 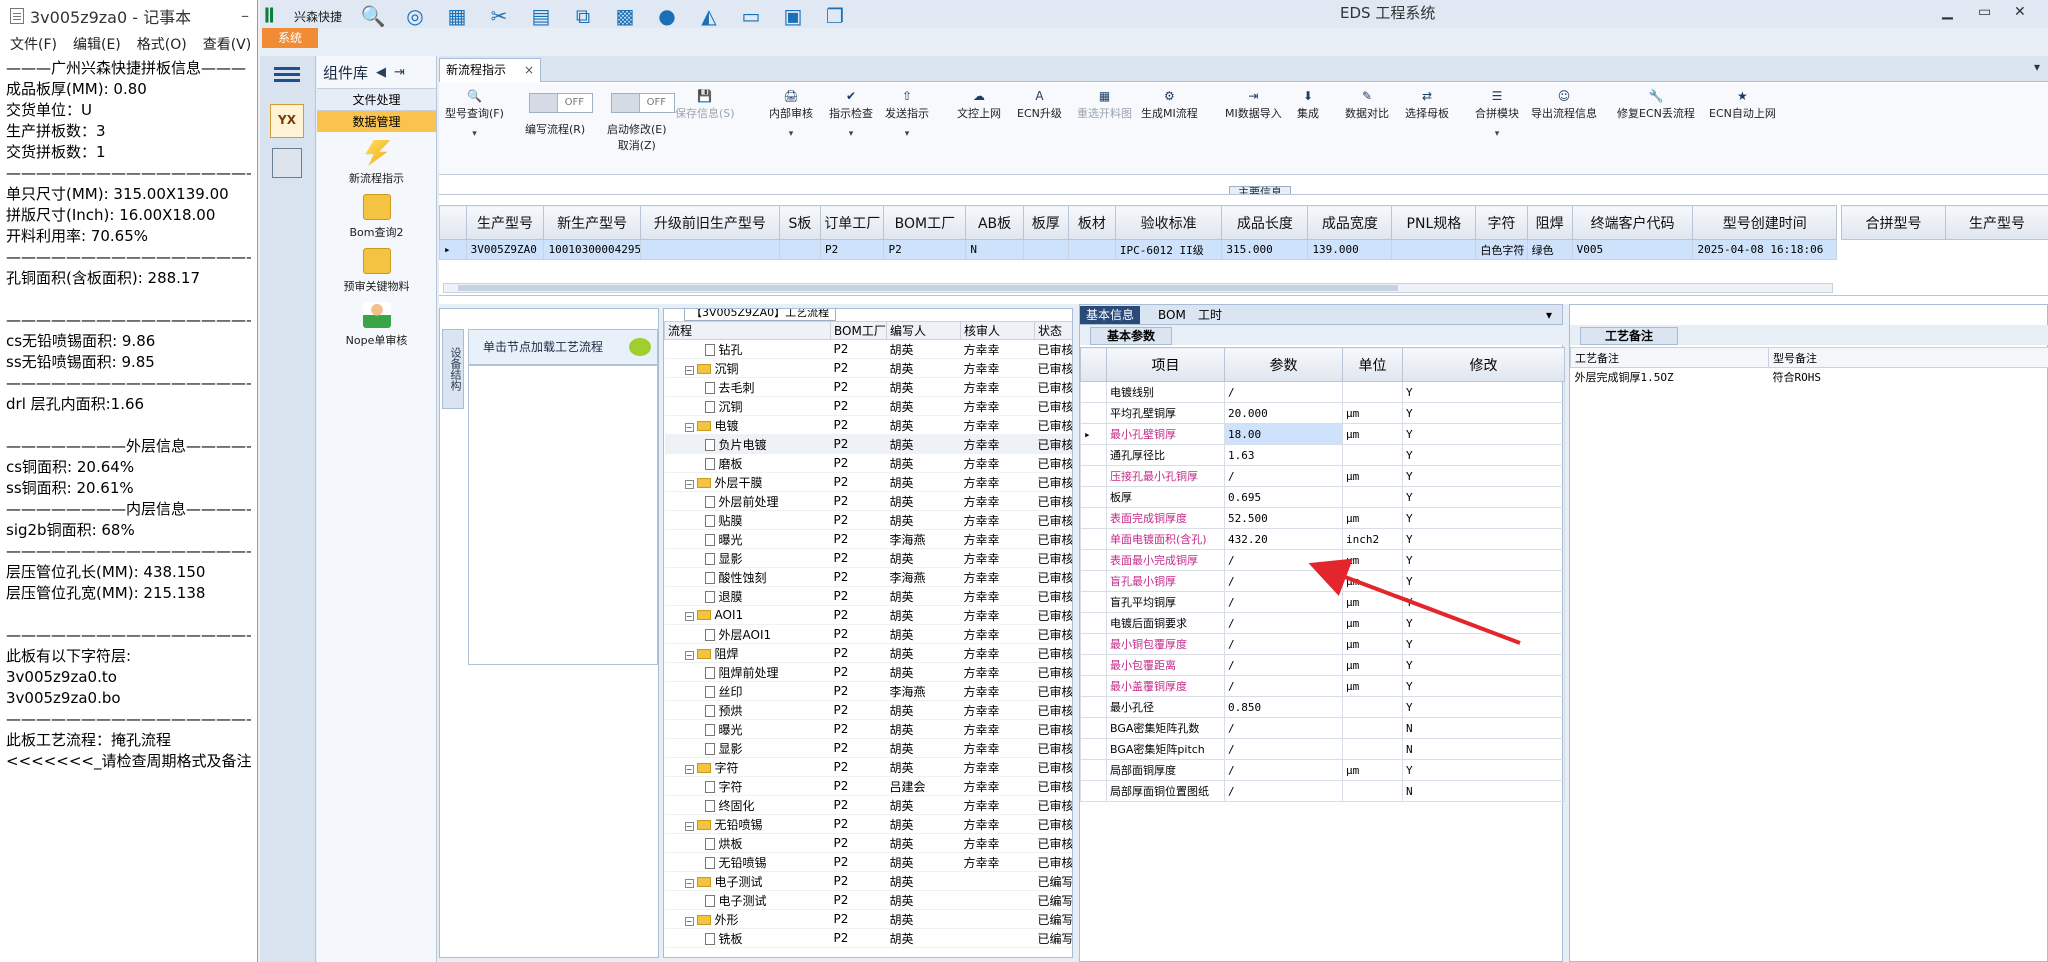 I want to click on process-row: 无铅喷锡 P2 胡英 方幸幸 已审核, so click(x=868, y=862).